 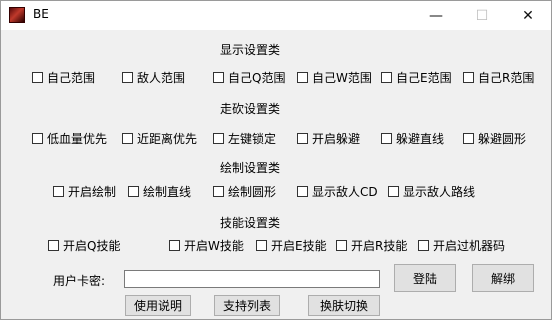 What do you see at coordinates (528, 15) in the screenshot?
I see `close-button: ✕` at bounding box center [528, 15].